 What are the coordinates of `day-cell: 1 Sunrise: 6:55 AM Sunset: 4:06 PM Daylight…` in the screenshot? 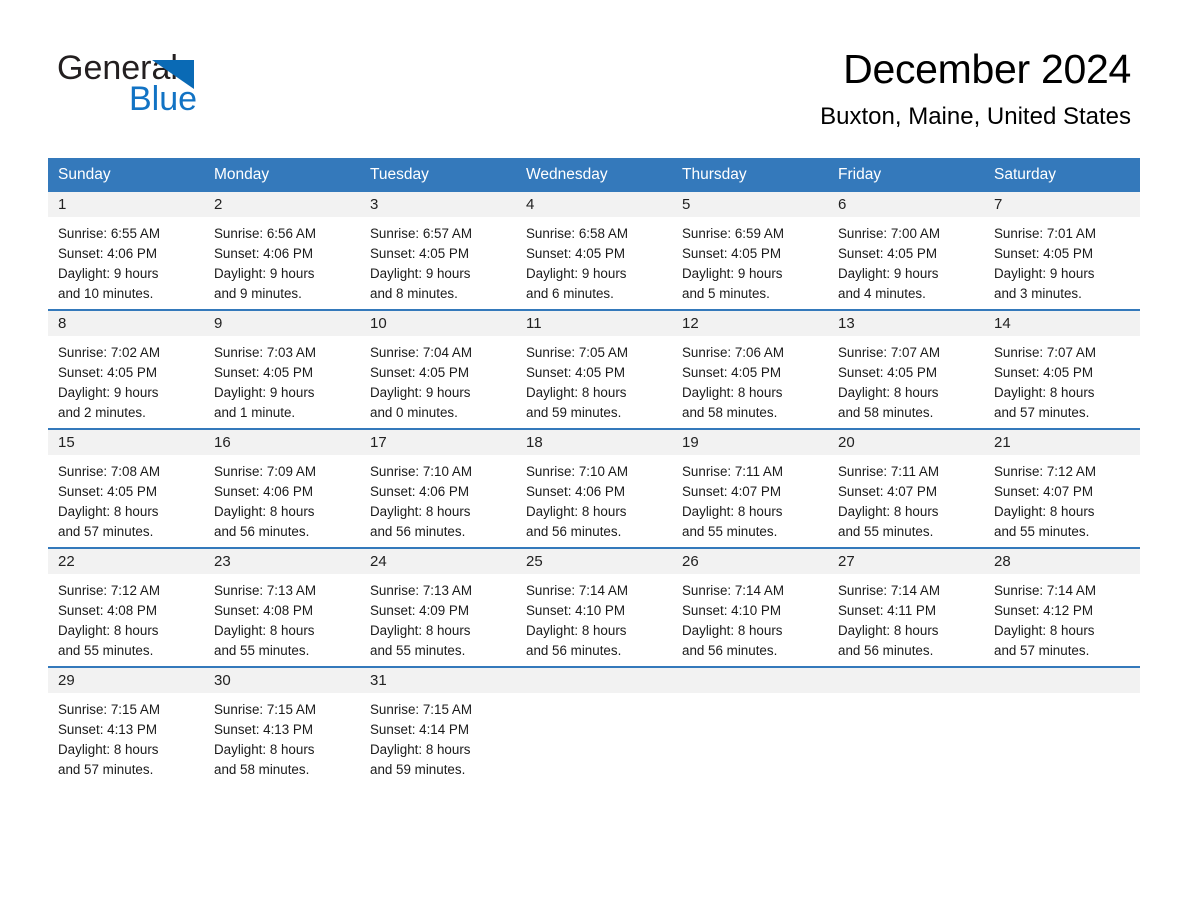 It's located at (126, 251).